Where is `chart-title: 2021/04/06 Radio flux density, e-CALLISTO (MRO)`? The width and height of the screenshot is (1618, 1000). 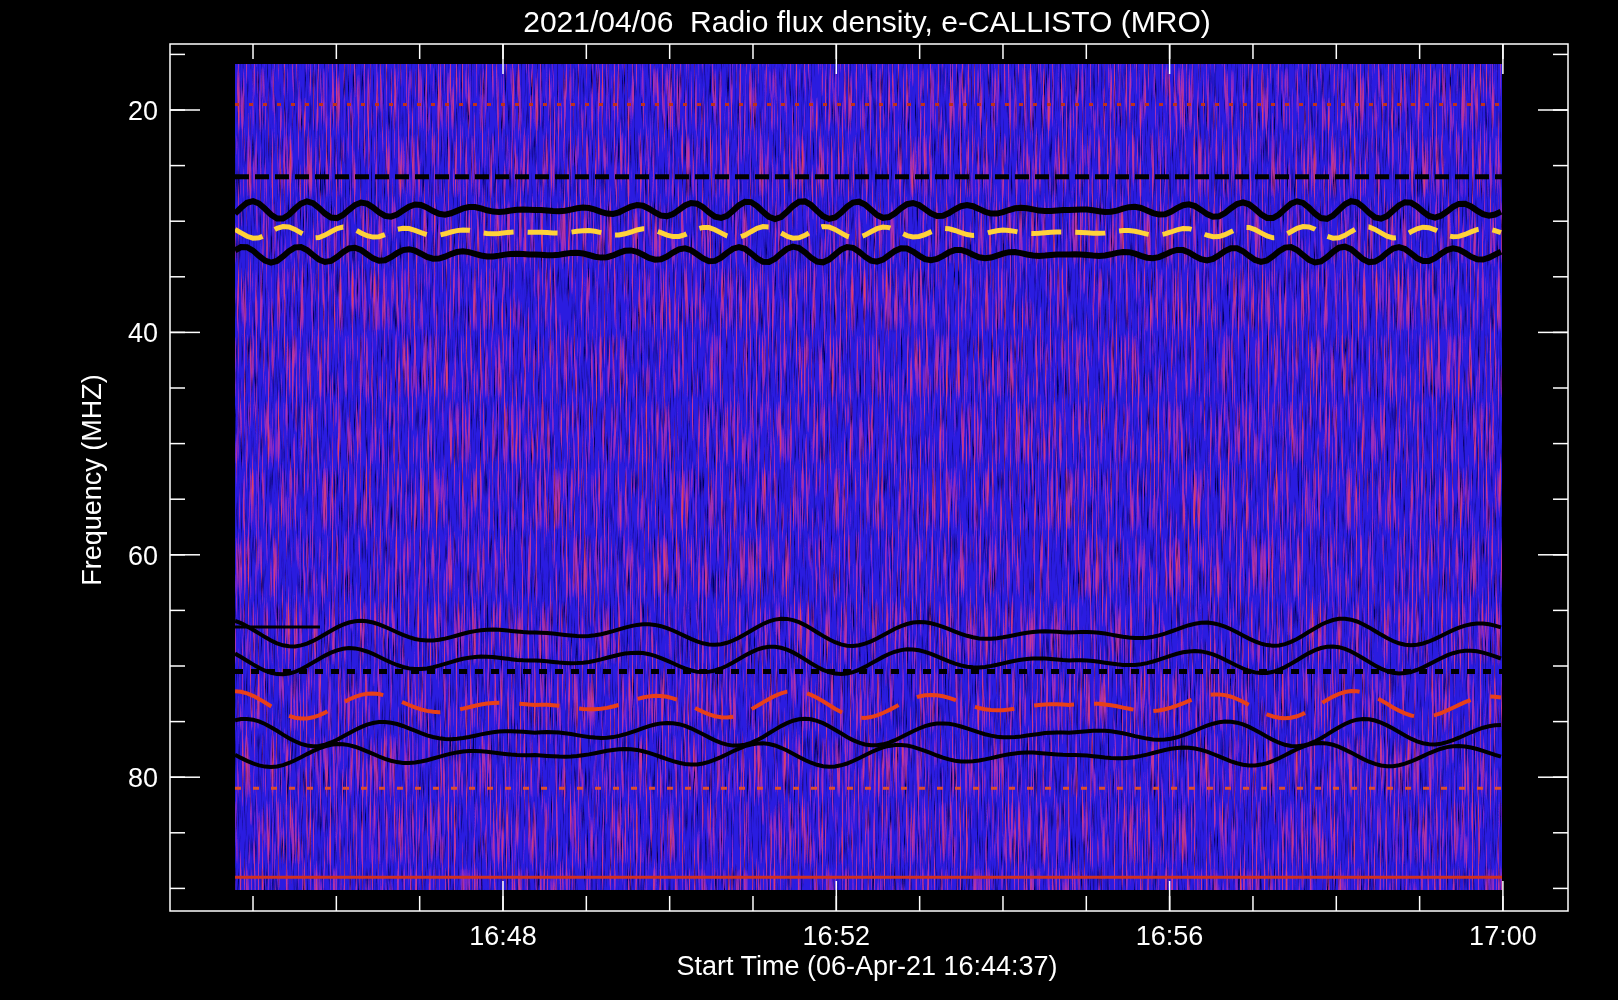
chart-title: 2021/04/06 Radio flux density, e-CALLISTO (MRO) is located at coordinates (867, 21).